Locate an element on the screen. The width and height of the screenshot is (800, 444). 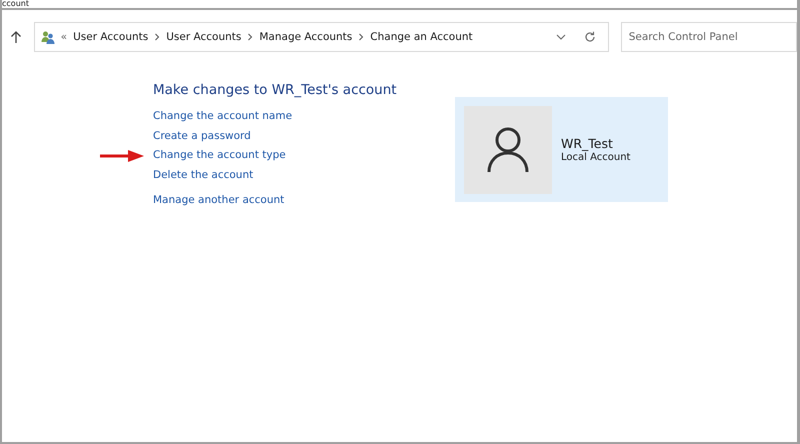
account-name: WR_Test is located at coordinates (587, 144).